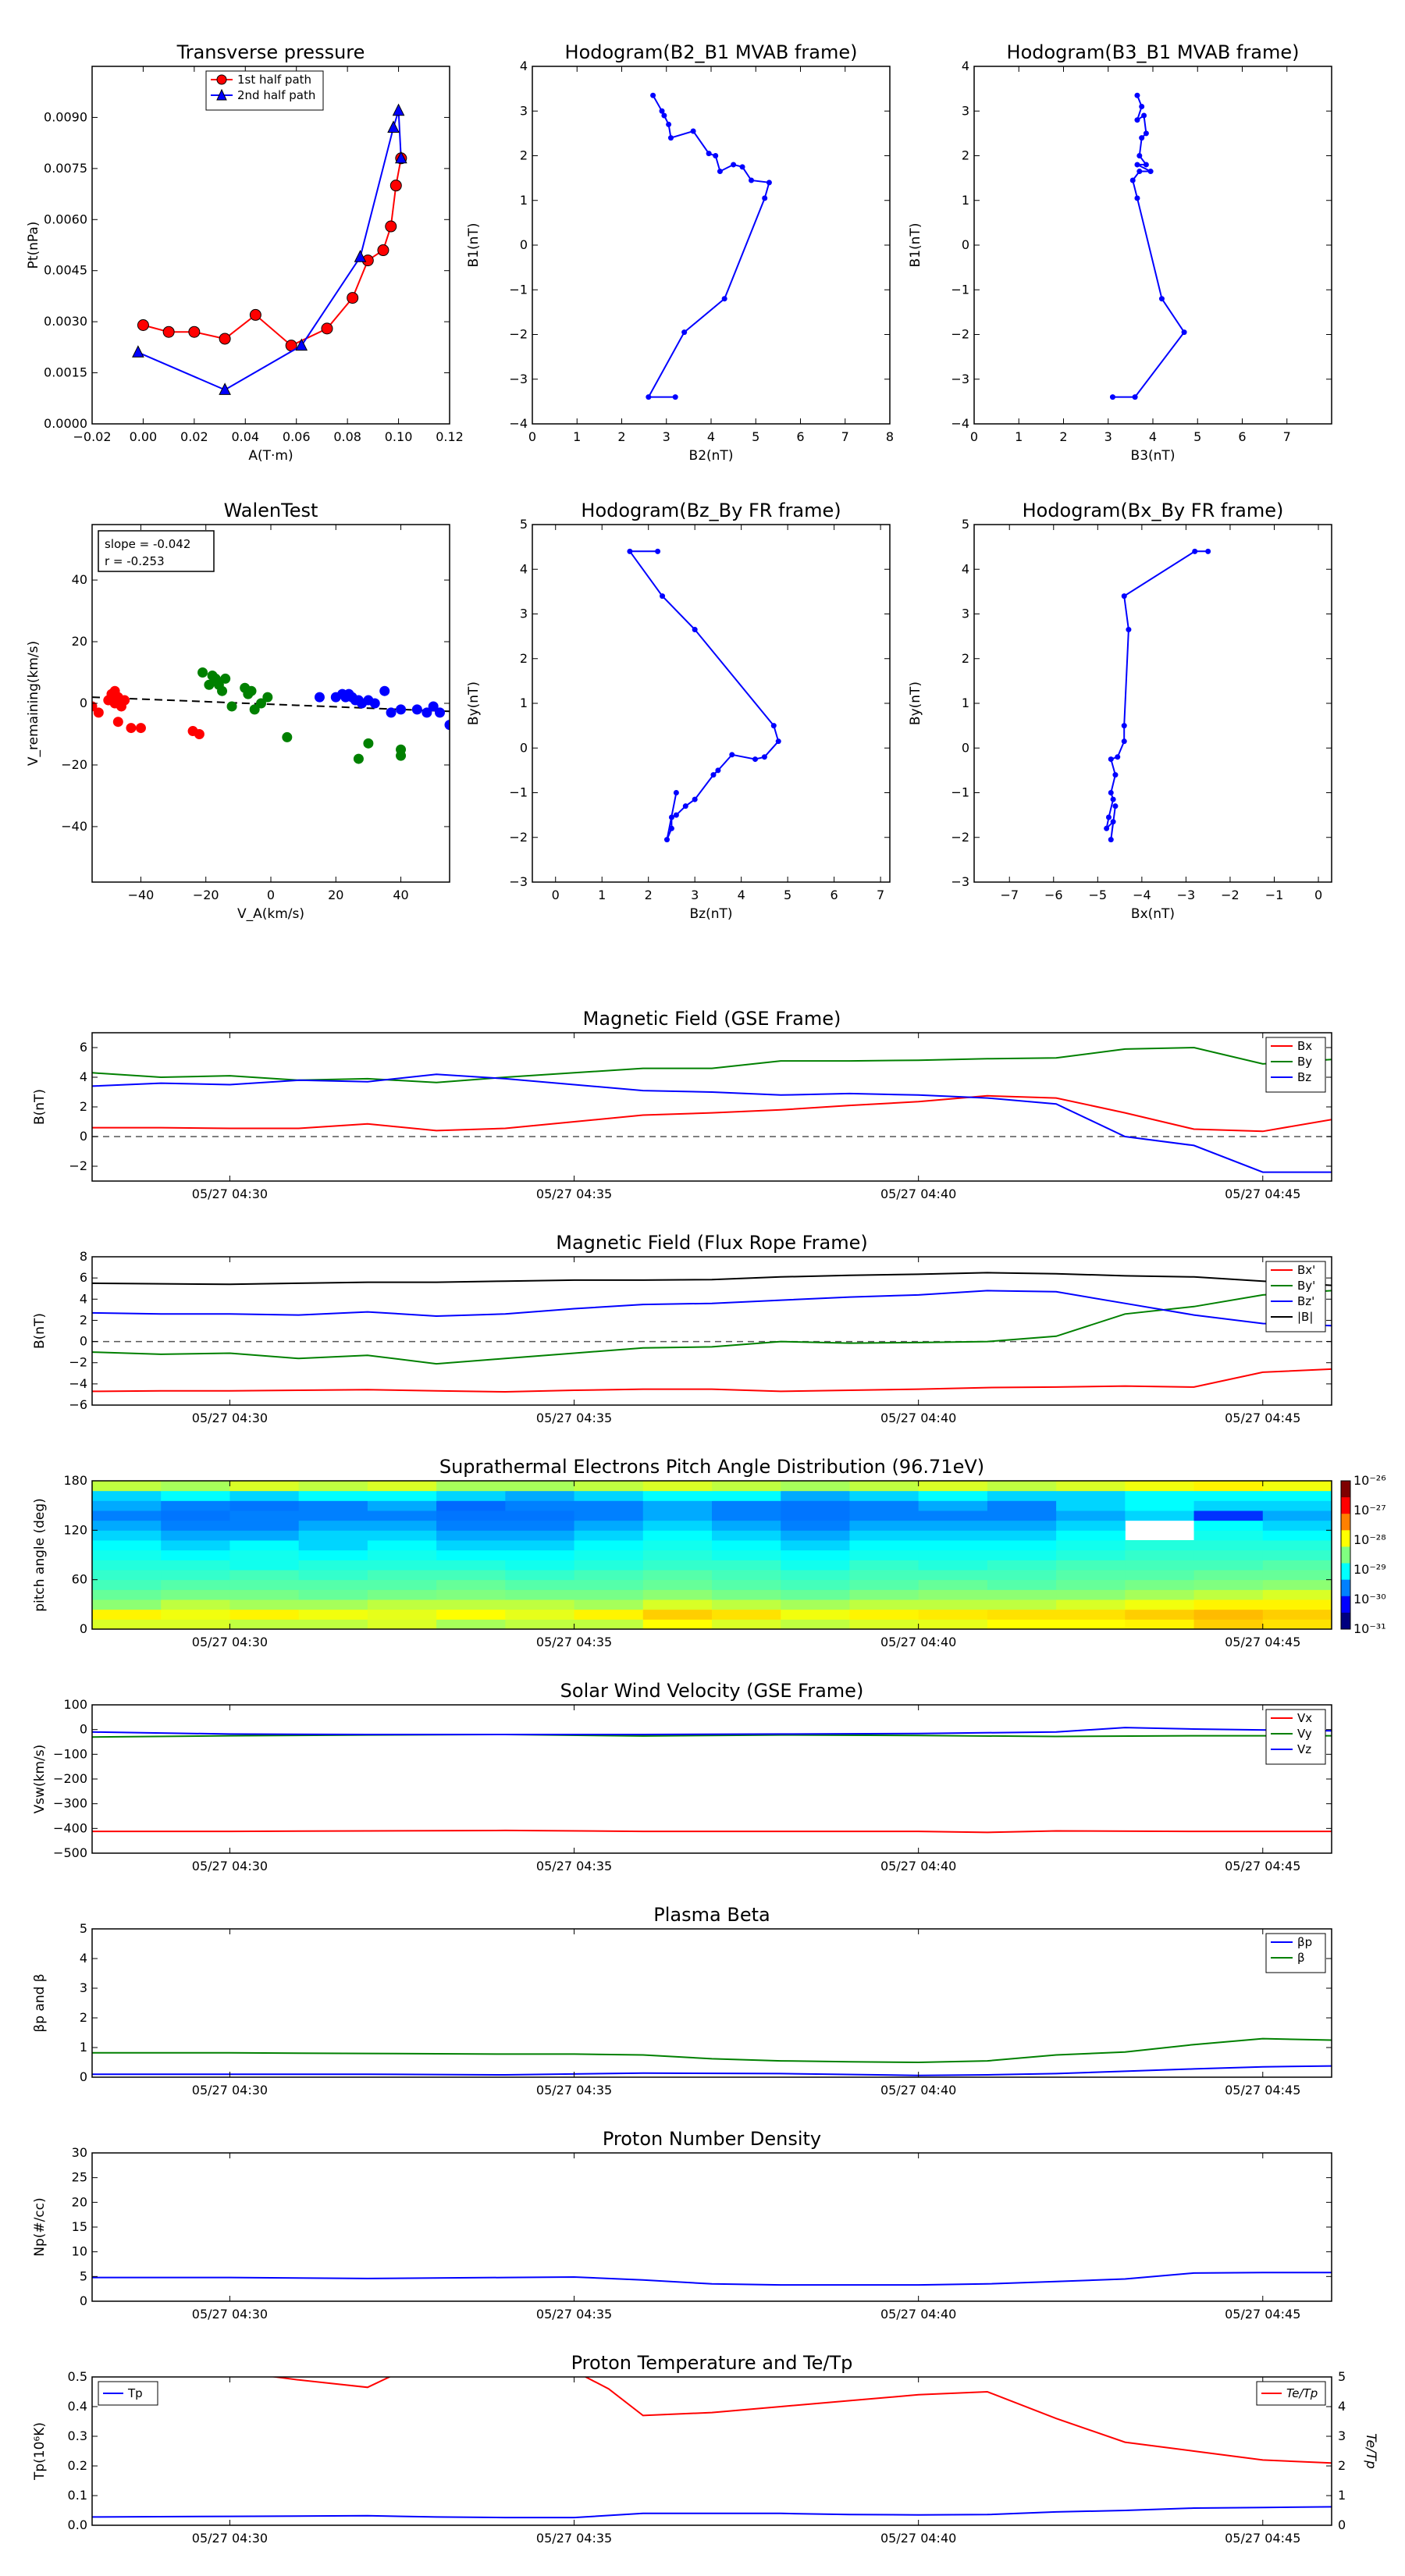 Image resolution: width=1405 pixels, height=2576 pixels. What do you see at coordinates (1306, 1286) in the screenshot?
I see `legend-label: By'` at bounding box center [1306, 1286].